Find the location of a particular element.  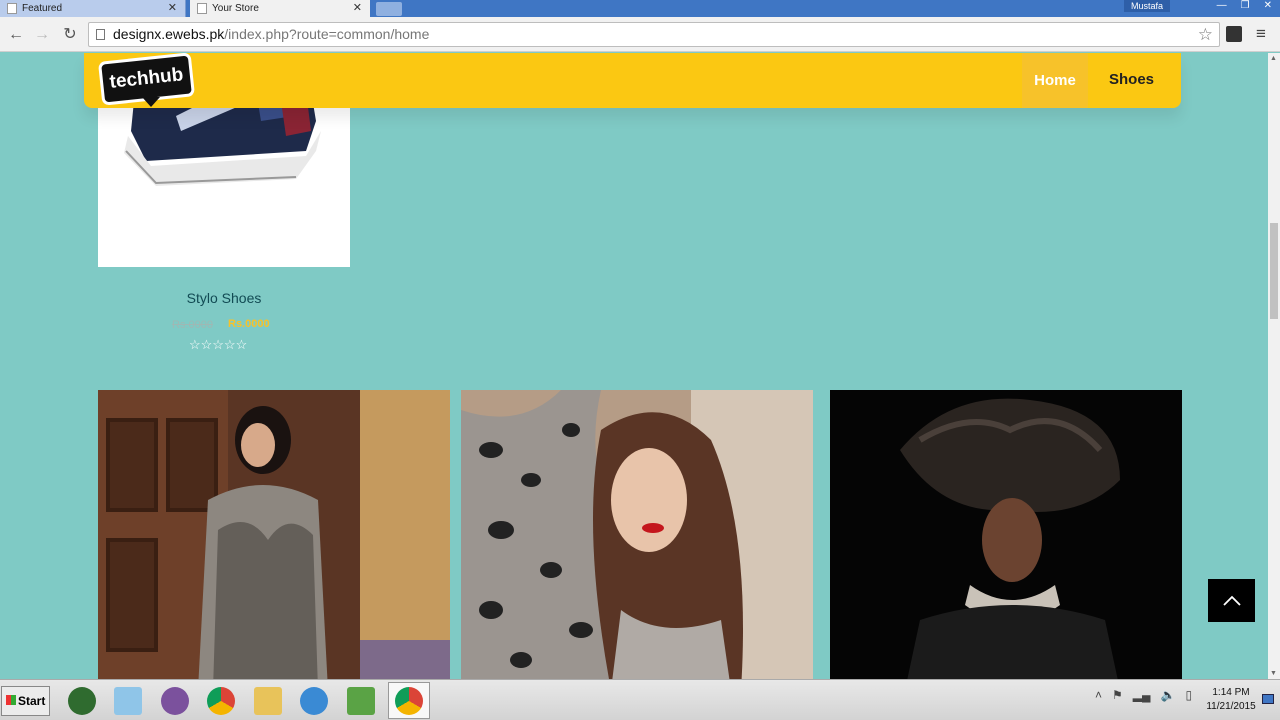

new-price: Rs.0000 is located at coordinates (249, 324).